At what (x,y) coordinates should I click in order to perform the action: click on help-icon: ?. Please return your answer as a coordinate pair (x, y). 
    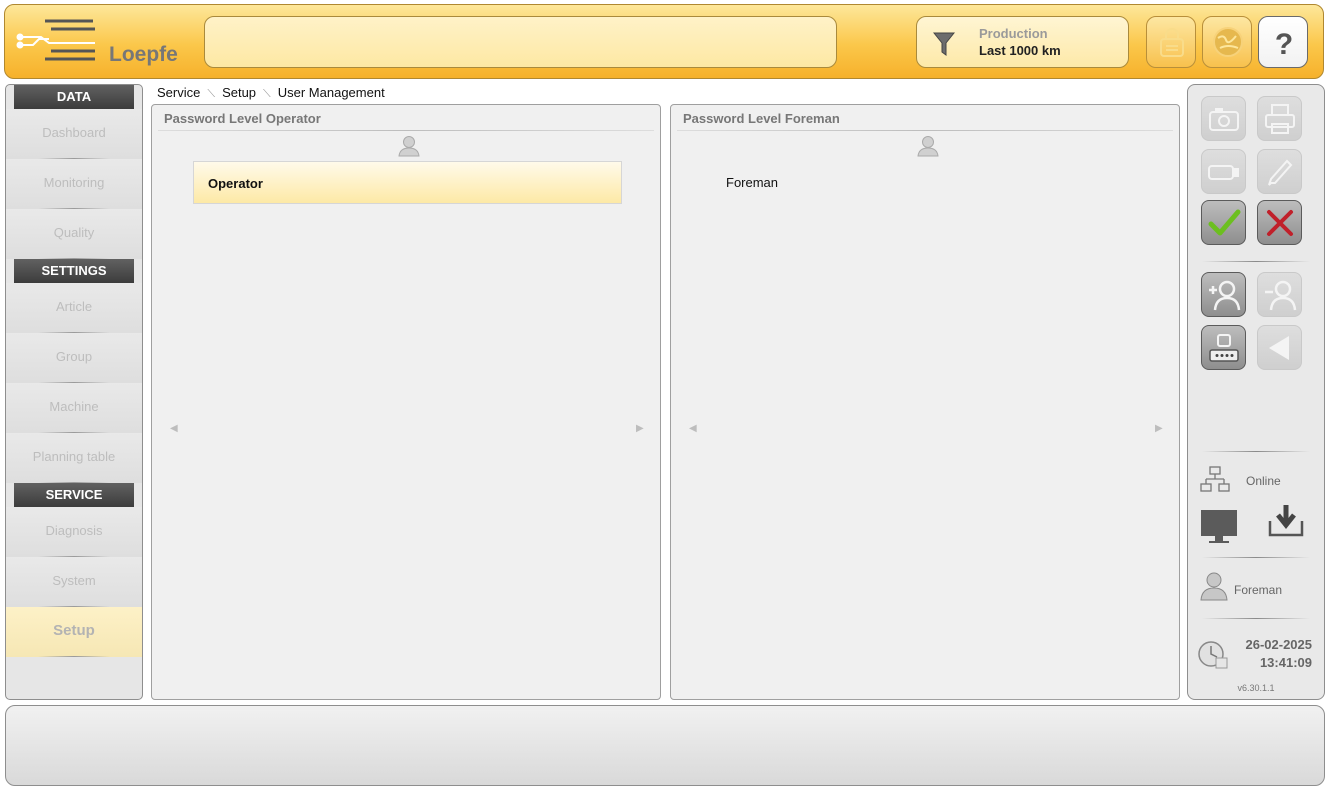
    Looking at the image, I should click on (1284, 43).